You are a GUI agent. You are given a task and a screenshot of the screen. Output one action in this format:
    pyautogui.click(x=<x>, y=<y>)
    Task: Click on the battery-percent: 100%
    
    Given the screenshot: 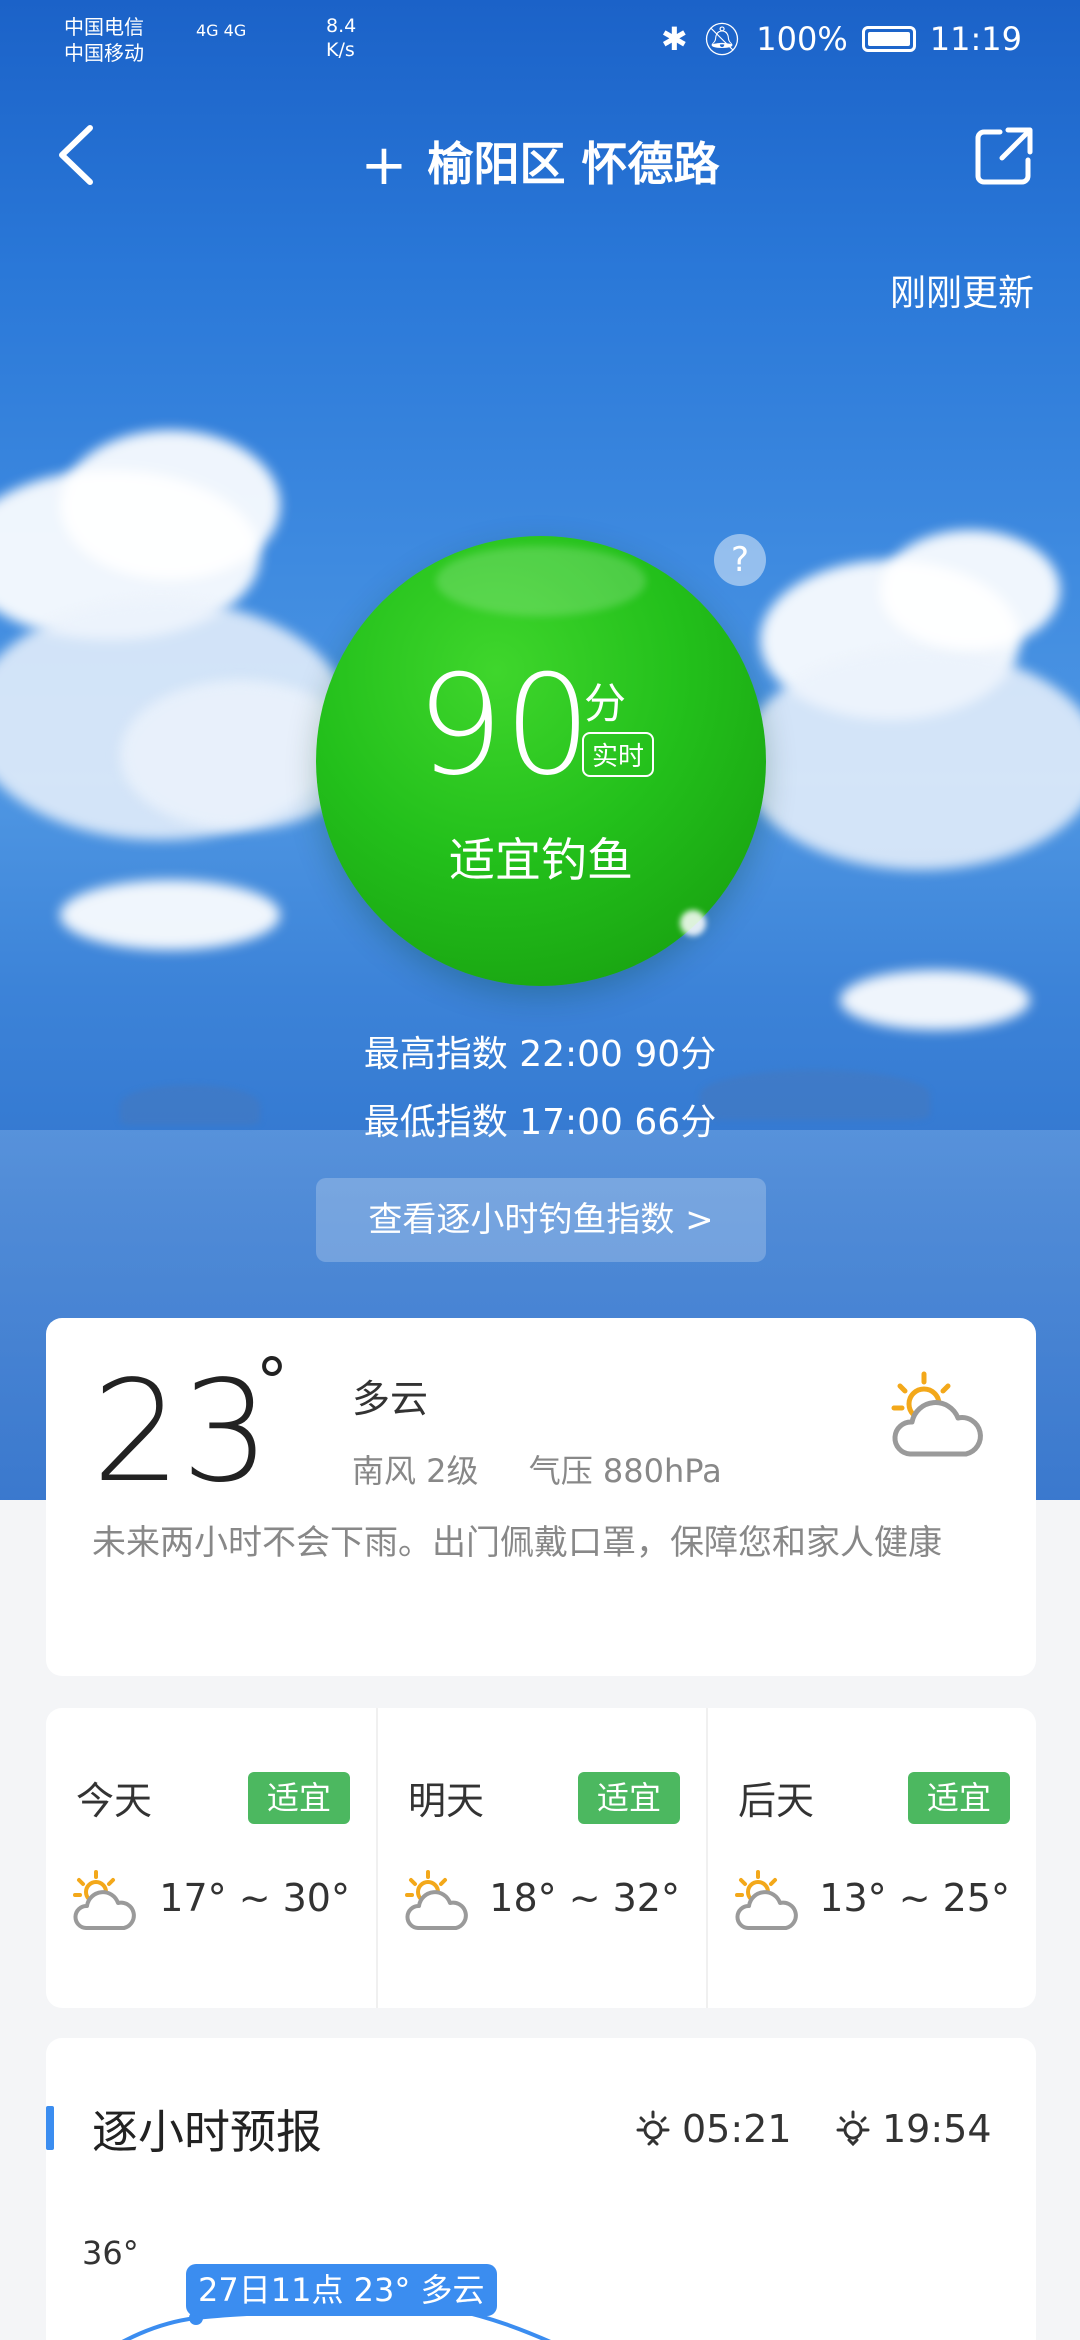 What is the action you would take?
    pyautogui.click(x=802, y=39)
    